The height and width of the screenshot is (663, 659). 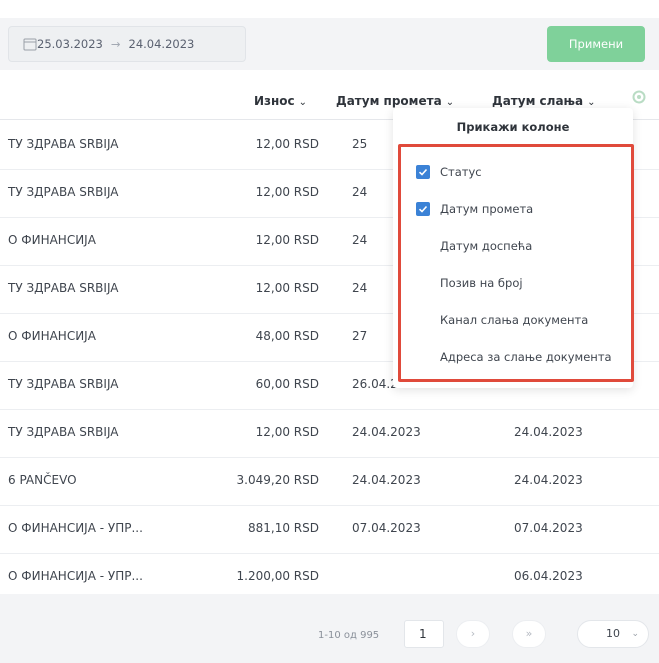 I want to click on next-page-button: ›, so click(x=473, y=634).